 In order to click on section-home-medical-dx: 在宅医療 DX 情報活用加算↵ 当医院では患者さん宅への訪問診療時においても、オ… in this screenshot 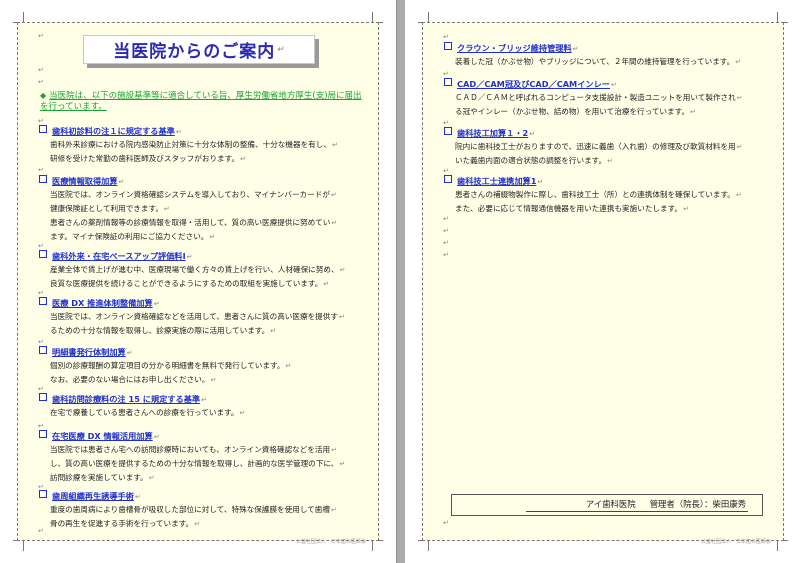, I will do `click(204, 457)`.